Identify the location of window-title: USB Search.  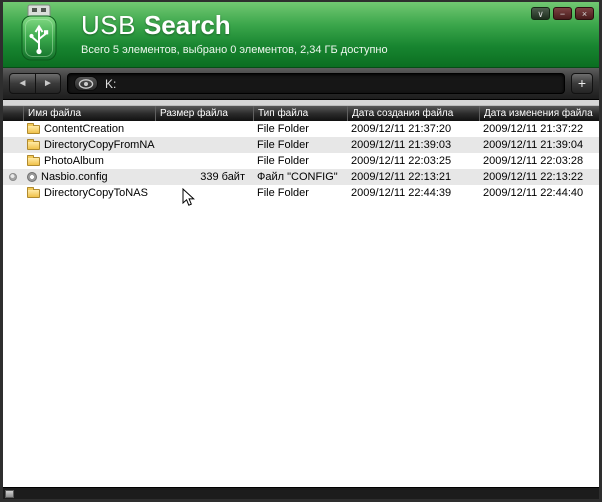
(234, 25).